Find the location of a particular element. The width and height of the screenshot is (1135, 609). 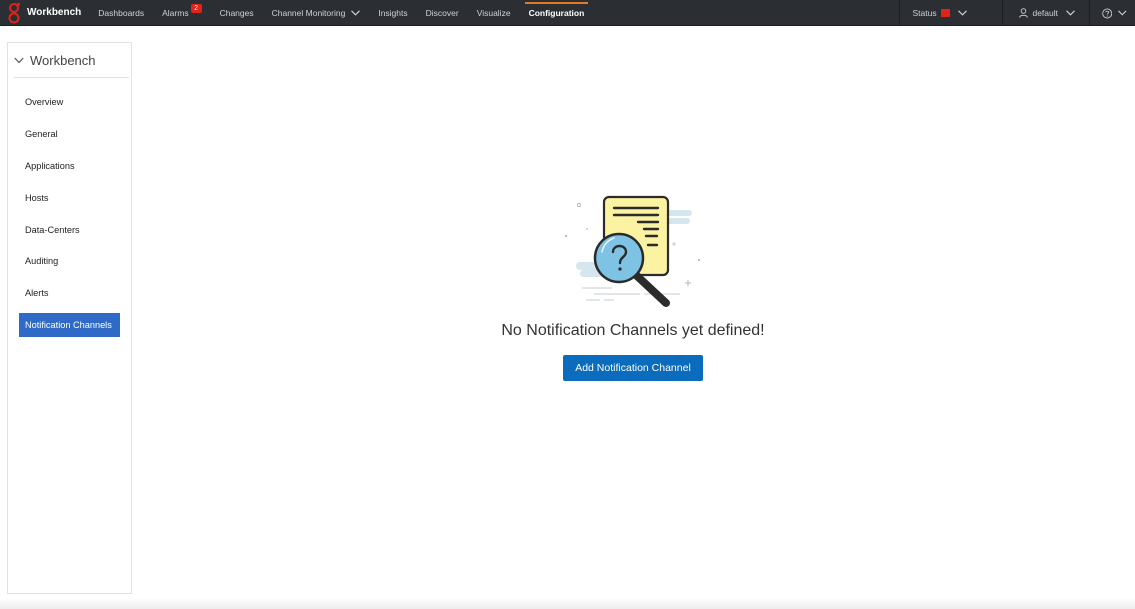

sidebar-item-alerts: Alerts is located at coordinates (69, 293).